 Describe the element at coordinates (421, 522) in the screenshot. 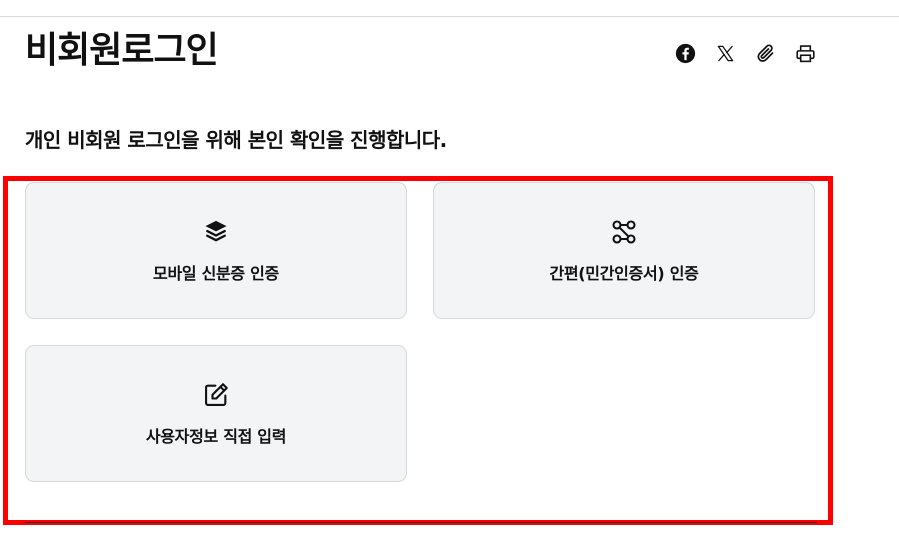

I see `bottom-divider` at that location.